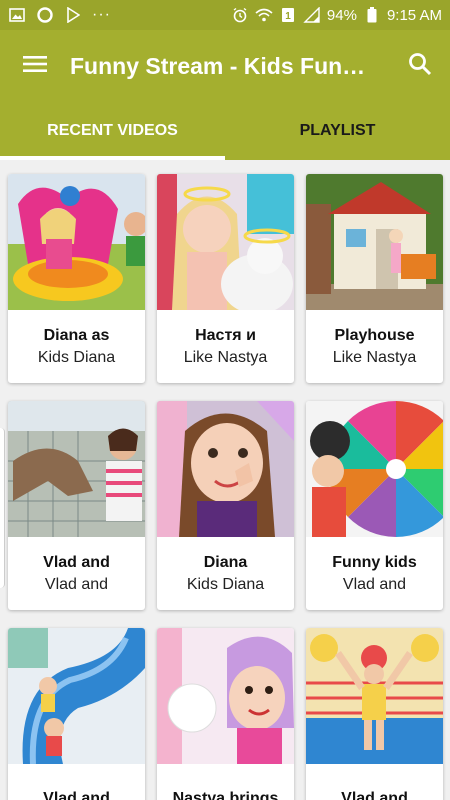 The width and height of the screenshot is (450, 800). What do you see at coordinates (374, 573) in the screenshot?
I see `video-info: Funny kids Vlad and` at bounding box center [374, 573].